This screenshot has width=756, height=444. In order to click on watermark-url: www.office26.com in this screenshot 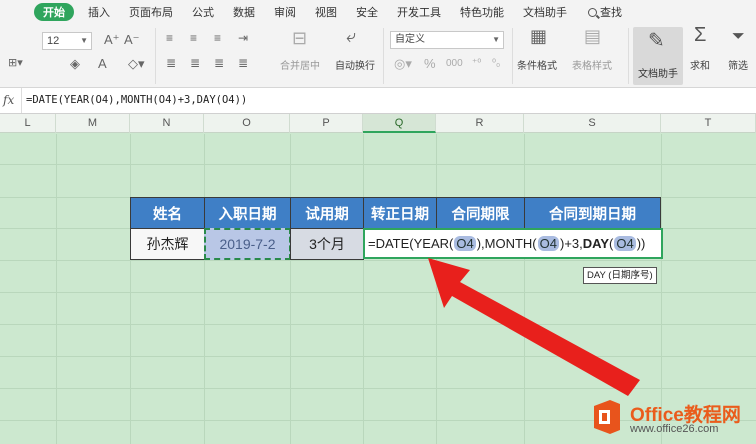, I will do `click(674, 429)`.